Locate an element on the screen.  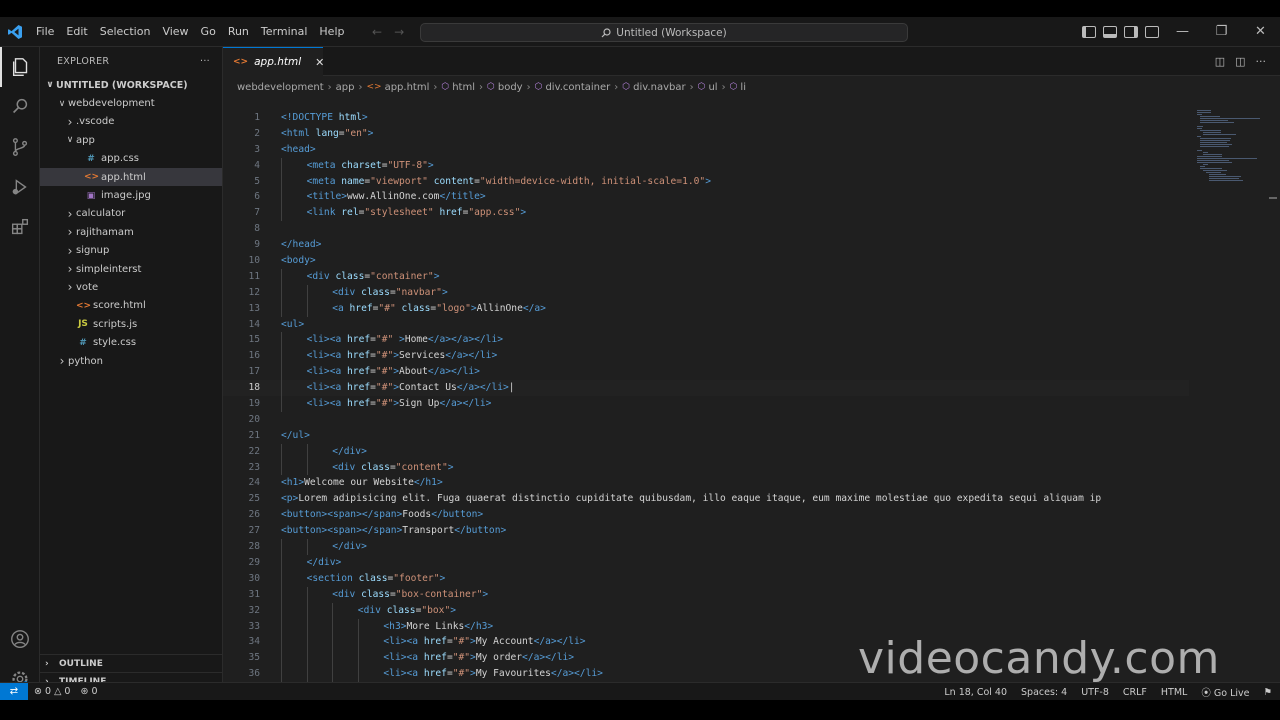
line-ending: CRLF is located at coordinates (1135, 692).